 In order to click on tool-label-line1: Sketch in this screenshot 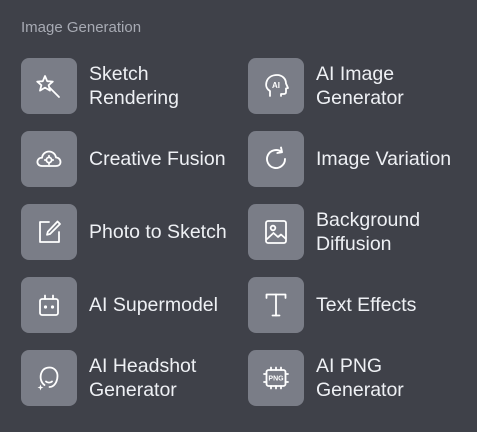, I will do `click(119, 74)`.